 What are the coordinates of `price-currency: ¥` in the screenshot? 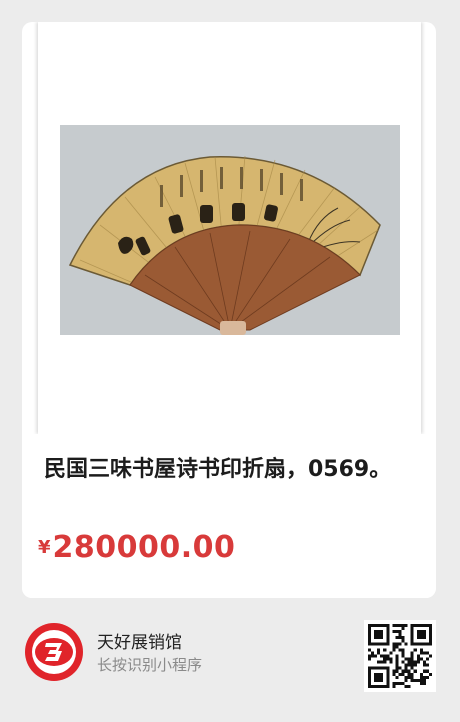 It's located at (44, 547).